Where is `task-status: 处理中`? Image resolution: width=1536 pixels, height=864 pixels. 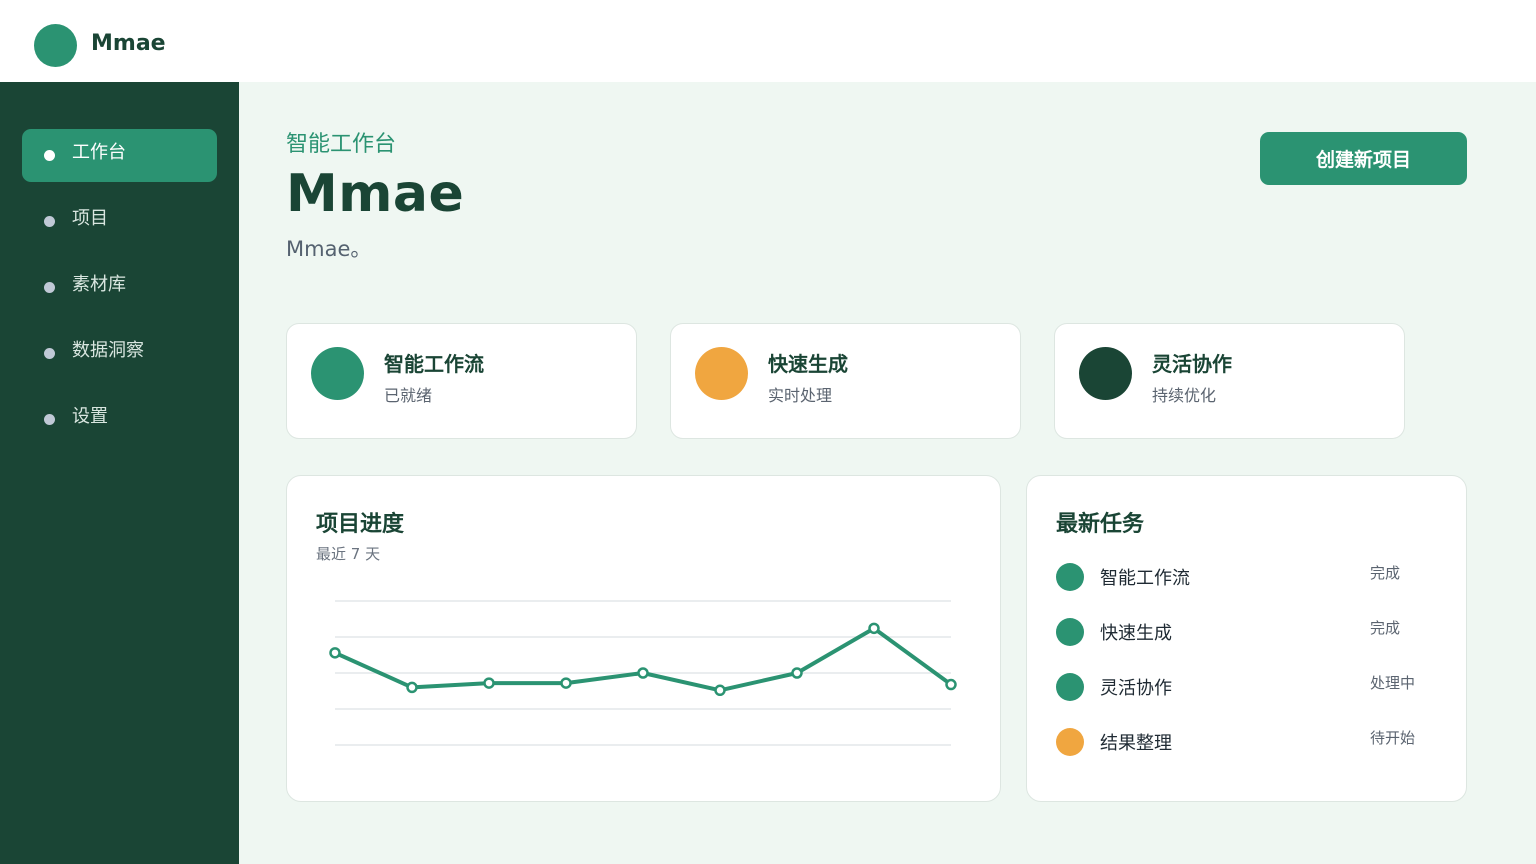 task-status: 处理中 is located at coordinates (1393, 683).